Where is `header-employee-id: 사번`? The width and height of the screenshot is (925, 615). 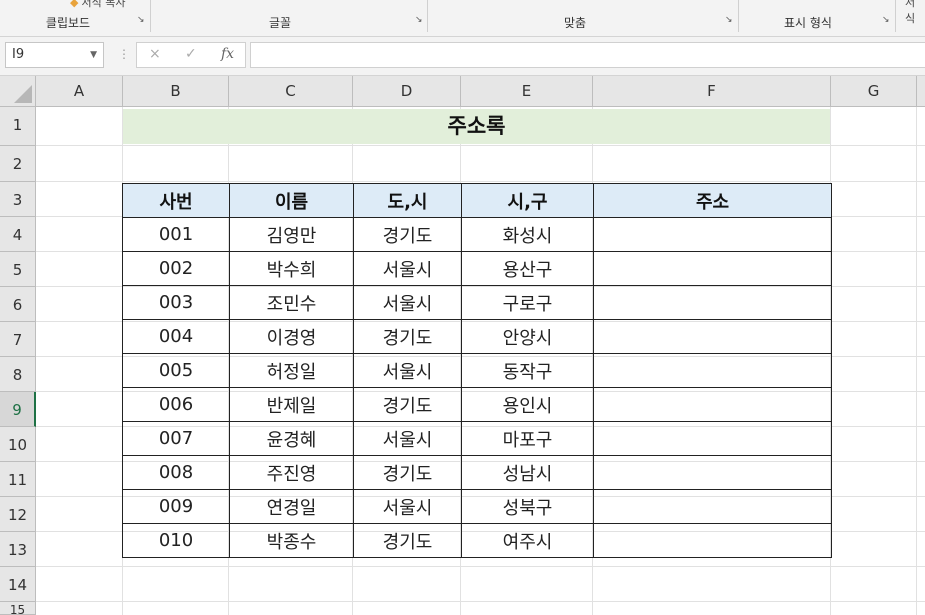 header-employee-id: 사번 is located at coordinates (176, 200).